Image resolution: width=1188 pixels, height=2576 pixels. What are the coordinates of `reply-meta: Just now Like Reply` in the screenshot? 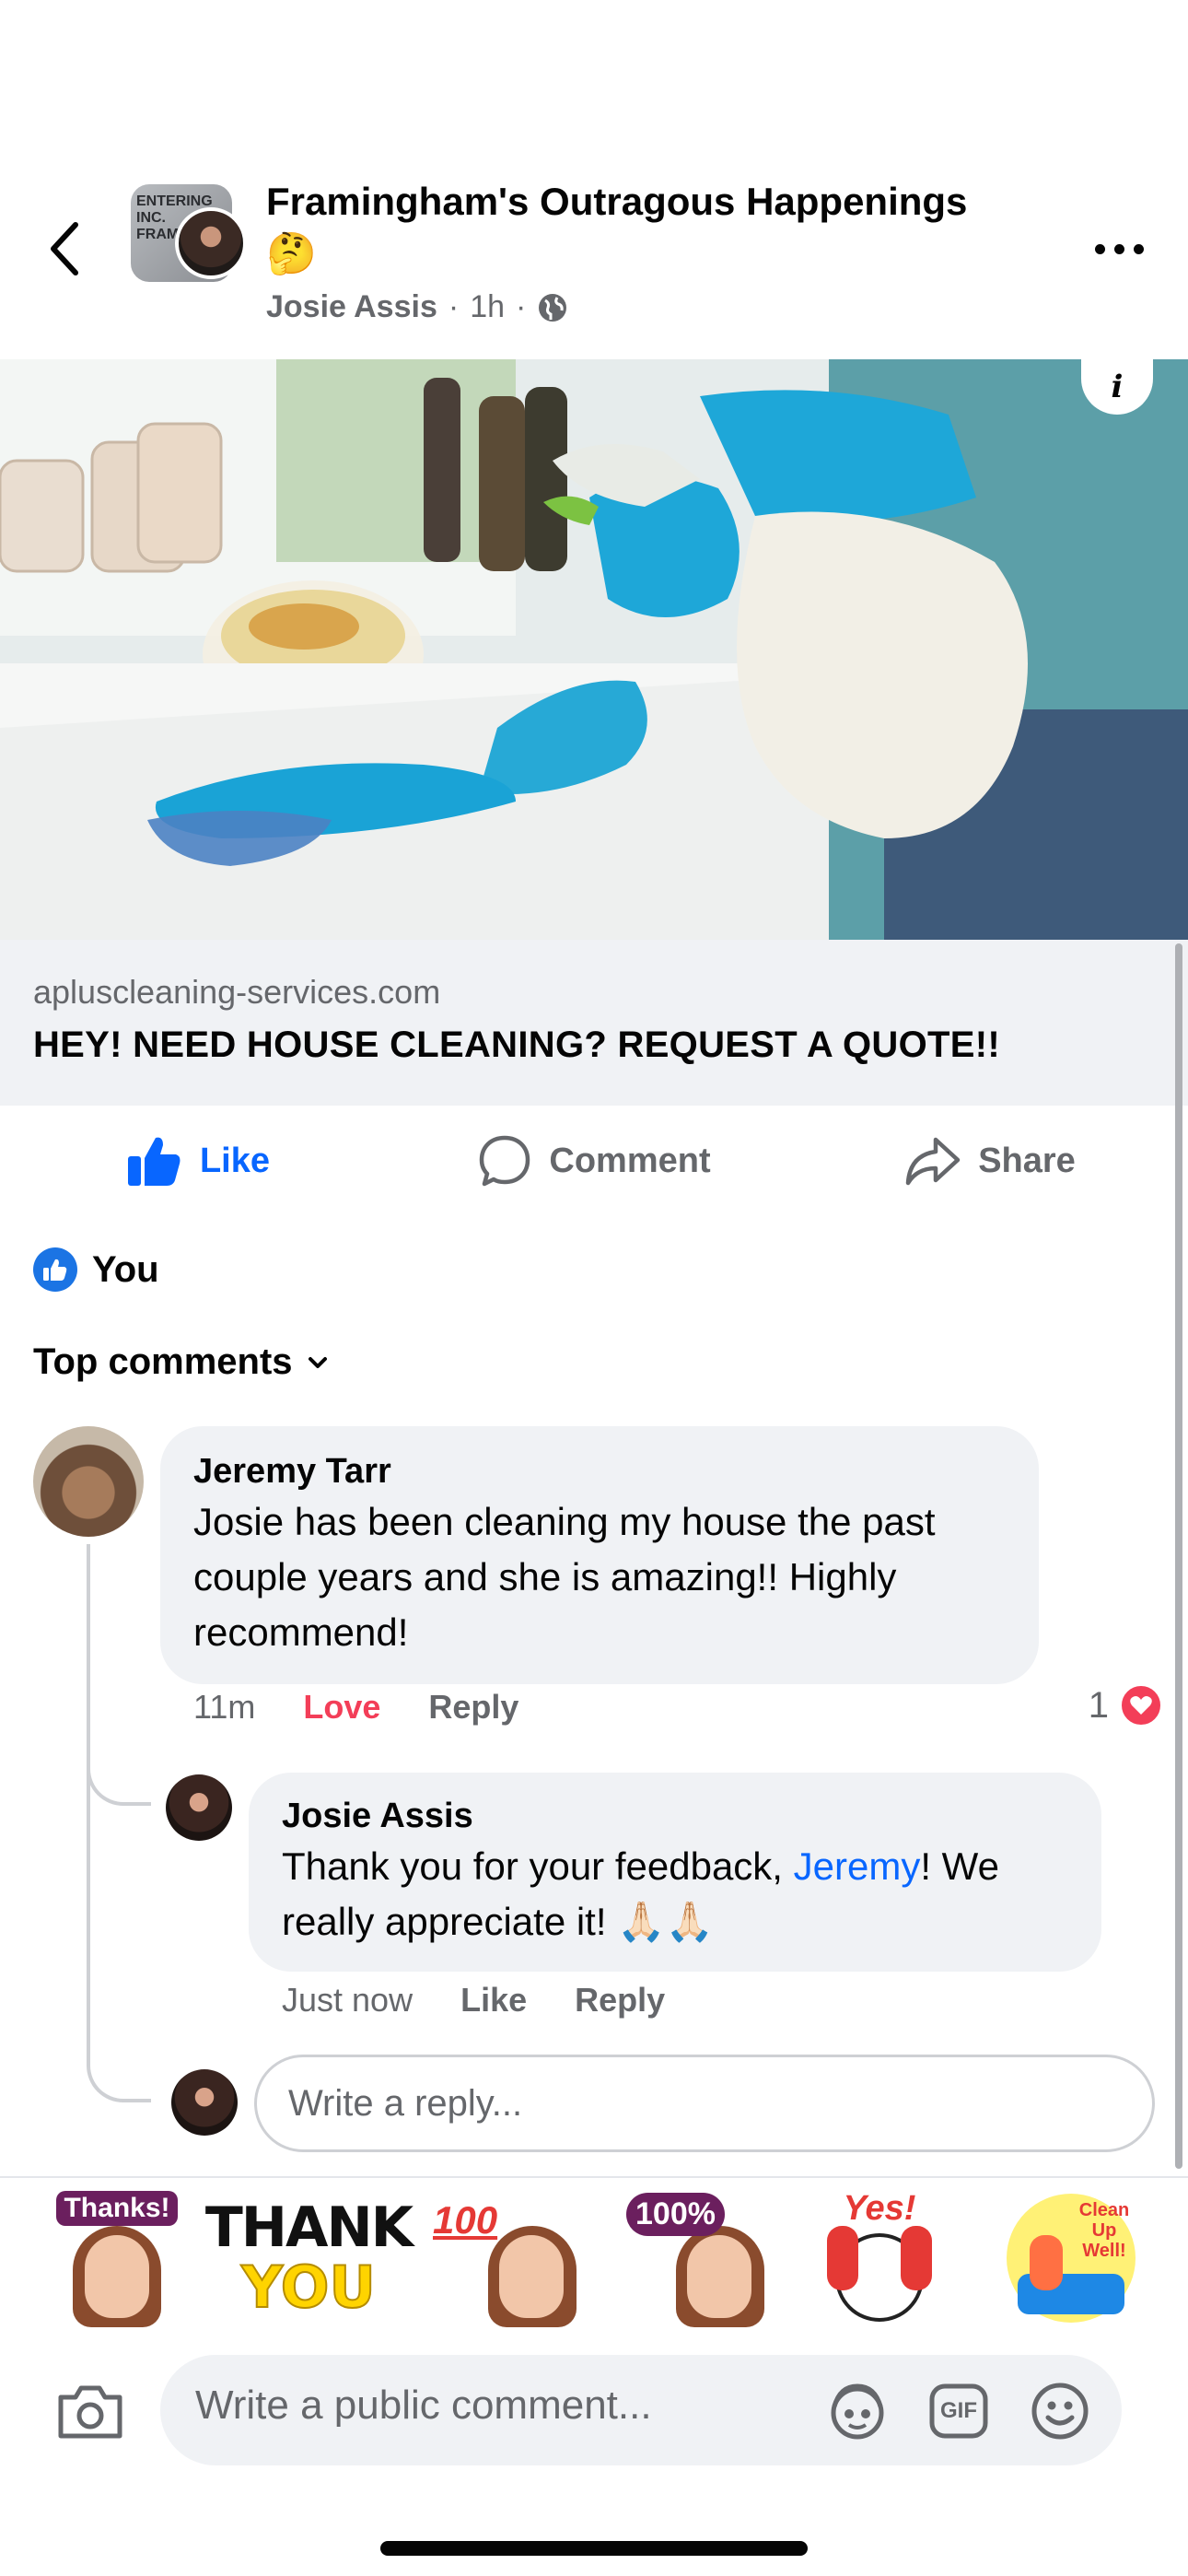 It's located at (473, 2000).